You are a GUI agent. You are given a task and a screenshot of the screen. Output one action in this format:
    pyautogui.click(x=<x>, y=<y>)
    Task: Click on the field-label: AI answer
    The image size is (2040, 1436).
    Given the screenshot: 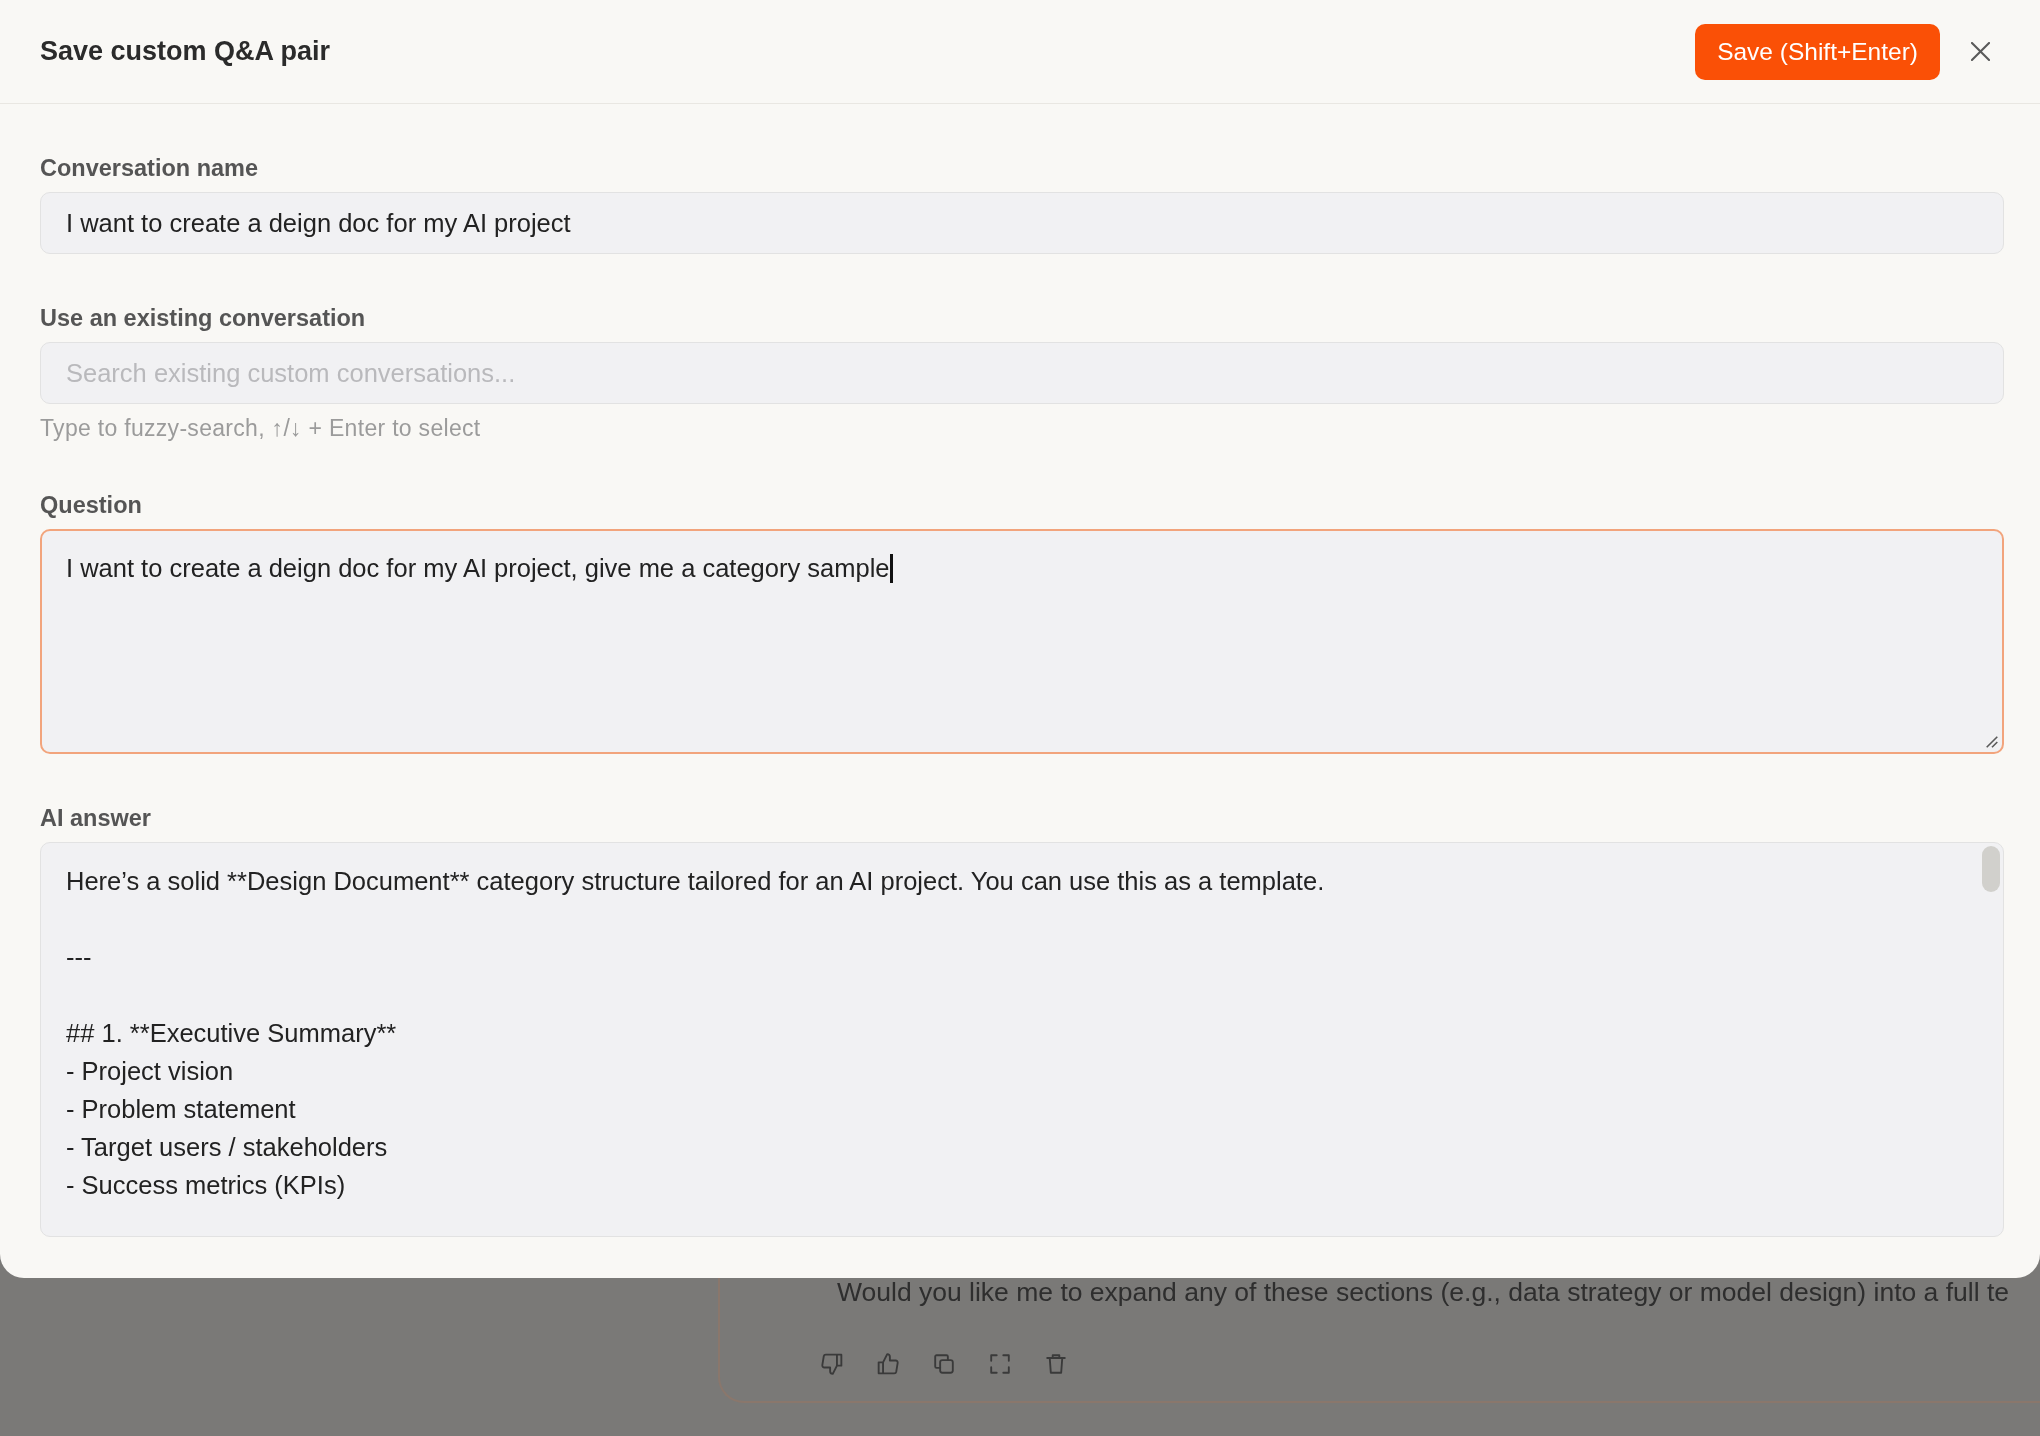 What is the action you would take?
    pyautogui.click(x=96, y=818)
    